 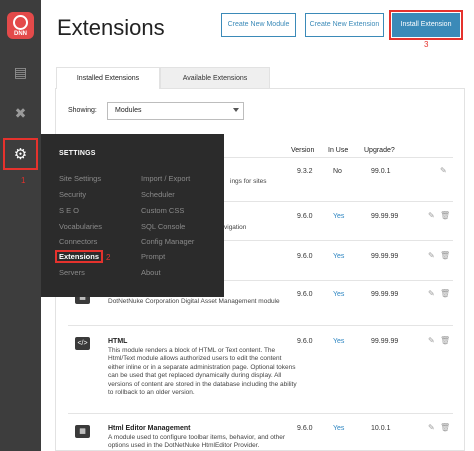 I want to click on row-5-upgrade: 99.99.99, so click(x=385, y=341).